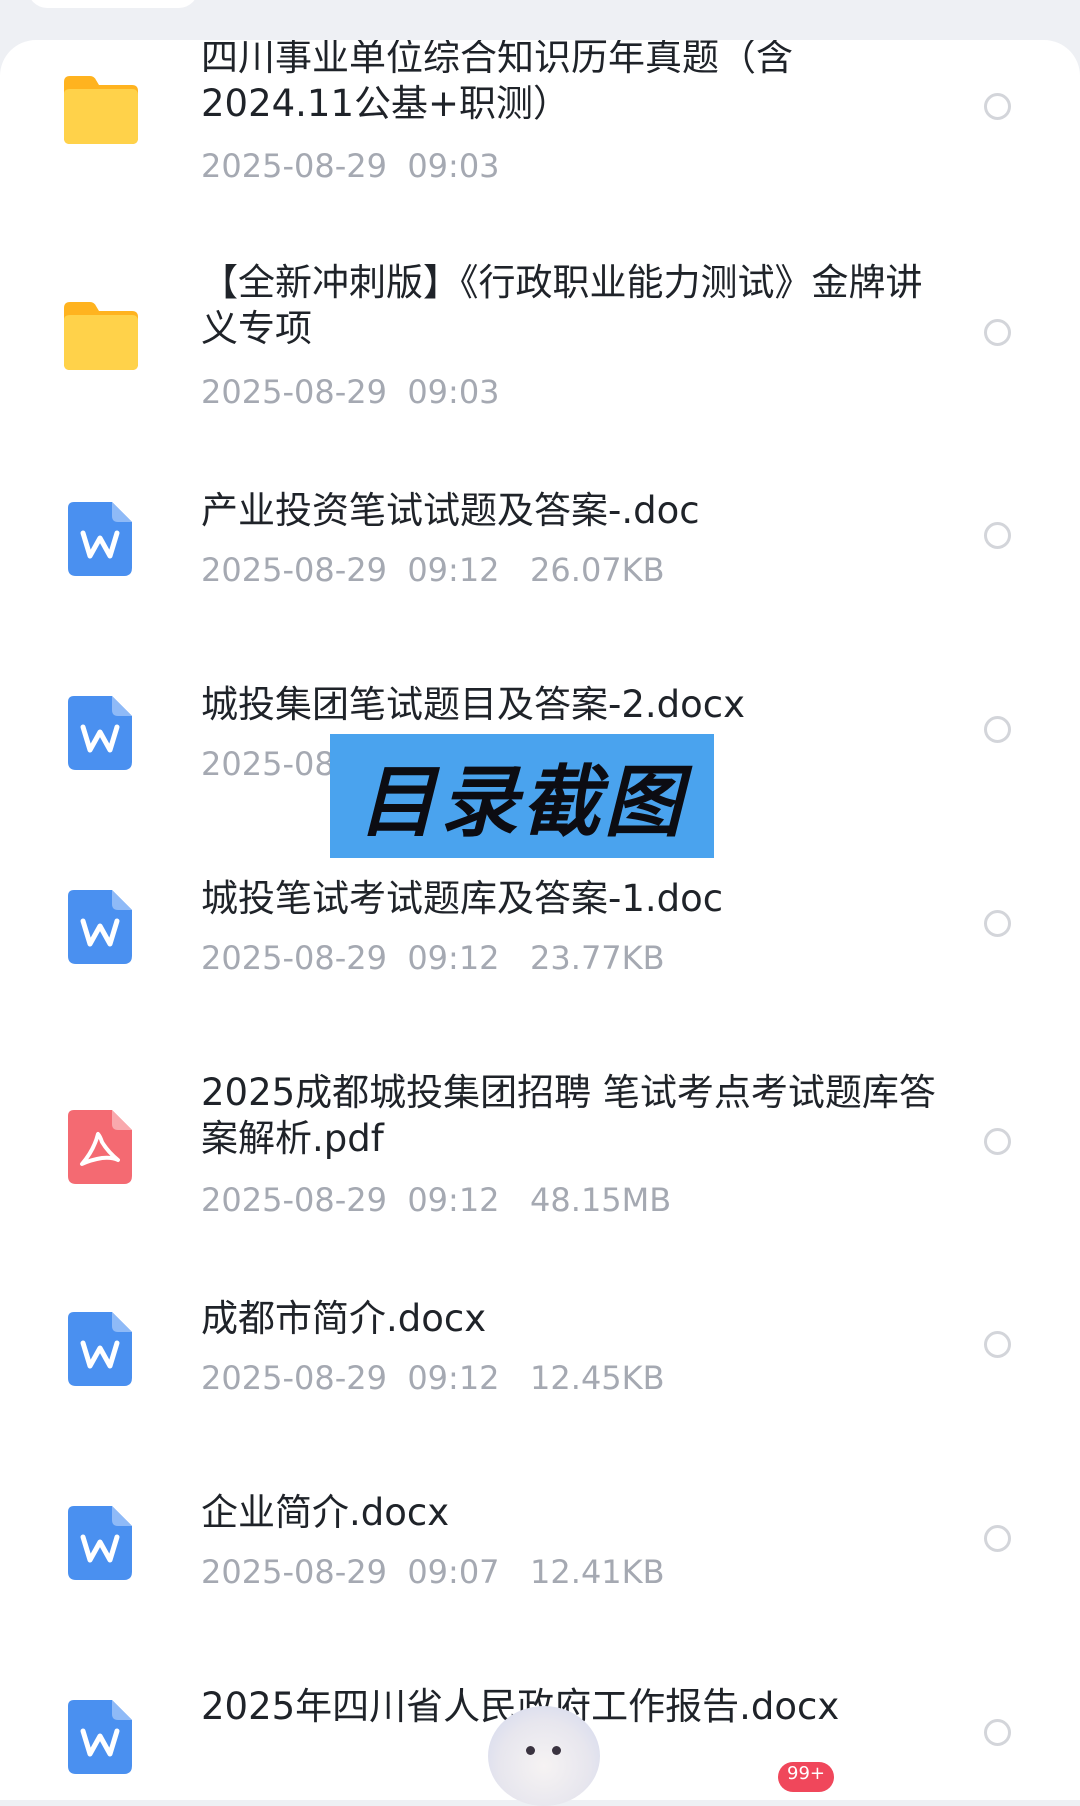 The height and width of the screenshot is (1806, 1080). I want to click on file-name: 城投笔试考试题库及答案-1.doc, so click(462, 898).